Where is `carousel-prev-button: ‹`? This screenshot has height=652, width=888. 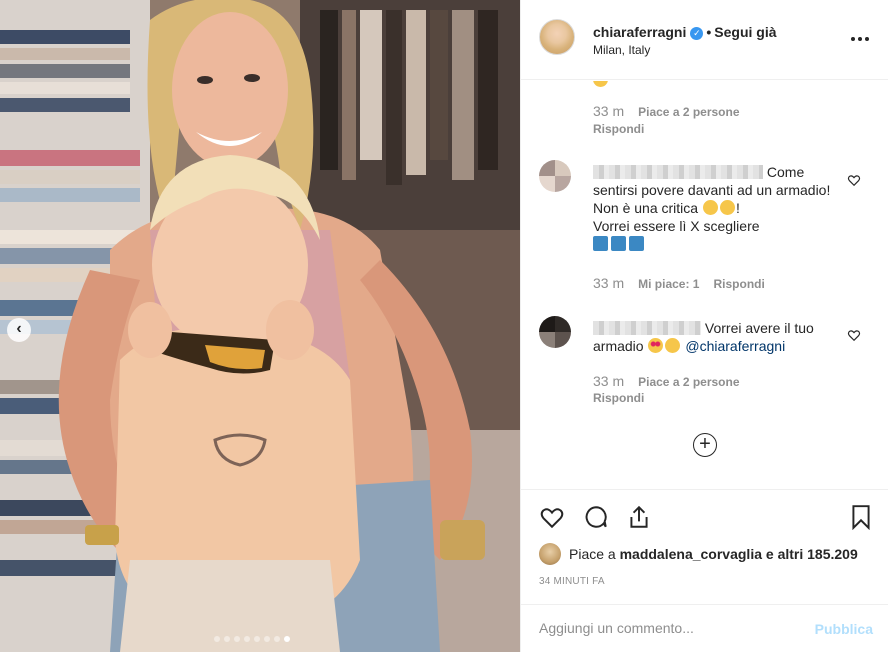 carousel-prev-button: ‹ is located at coordinates (19, 330).